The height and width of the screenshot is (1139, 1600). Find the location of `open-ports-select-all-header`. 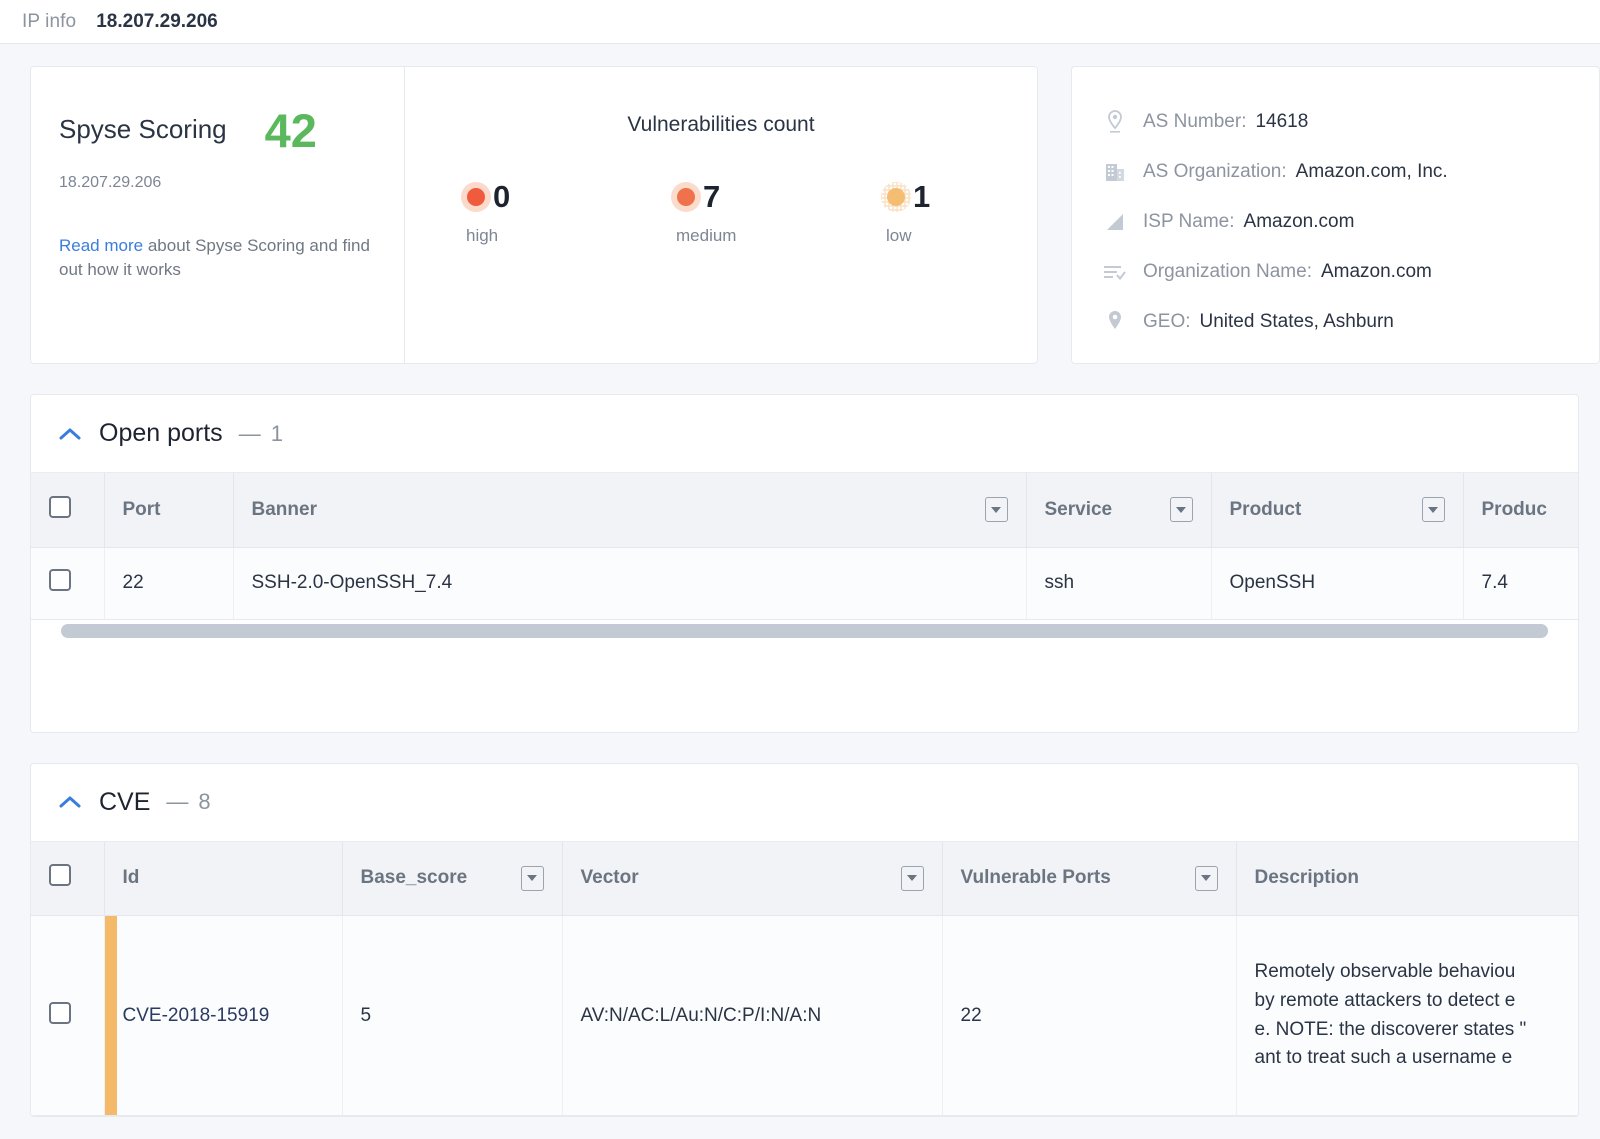

open-ports-select-all-header is located at coordinates (68, 510).